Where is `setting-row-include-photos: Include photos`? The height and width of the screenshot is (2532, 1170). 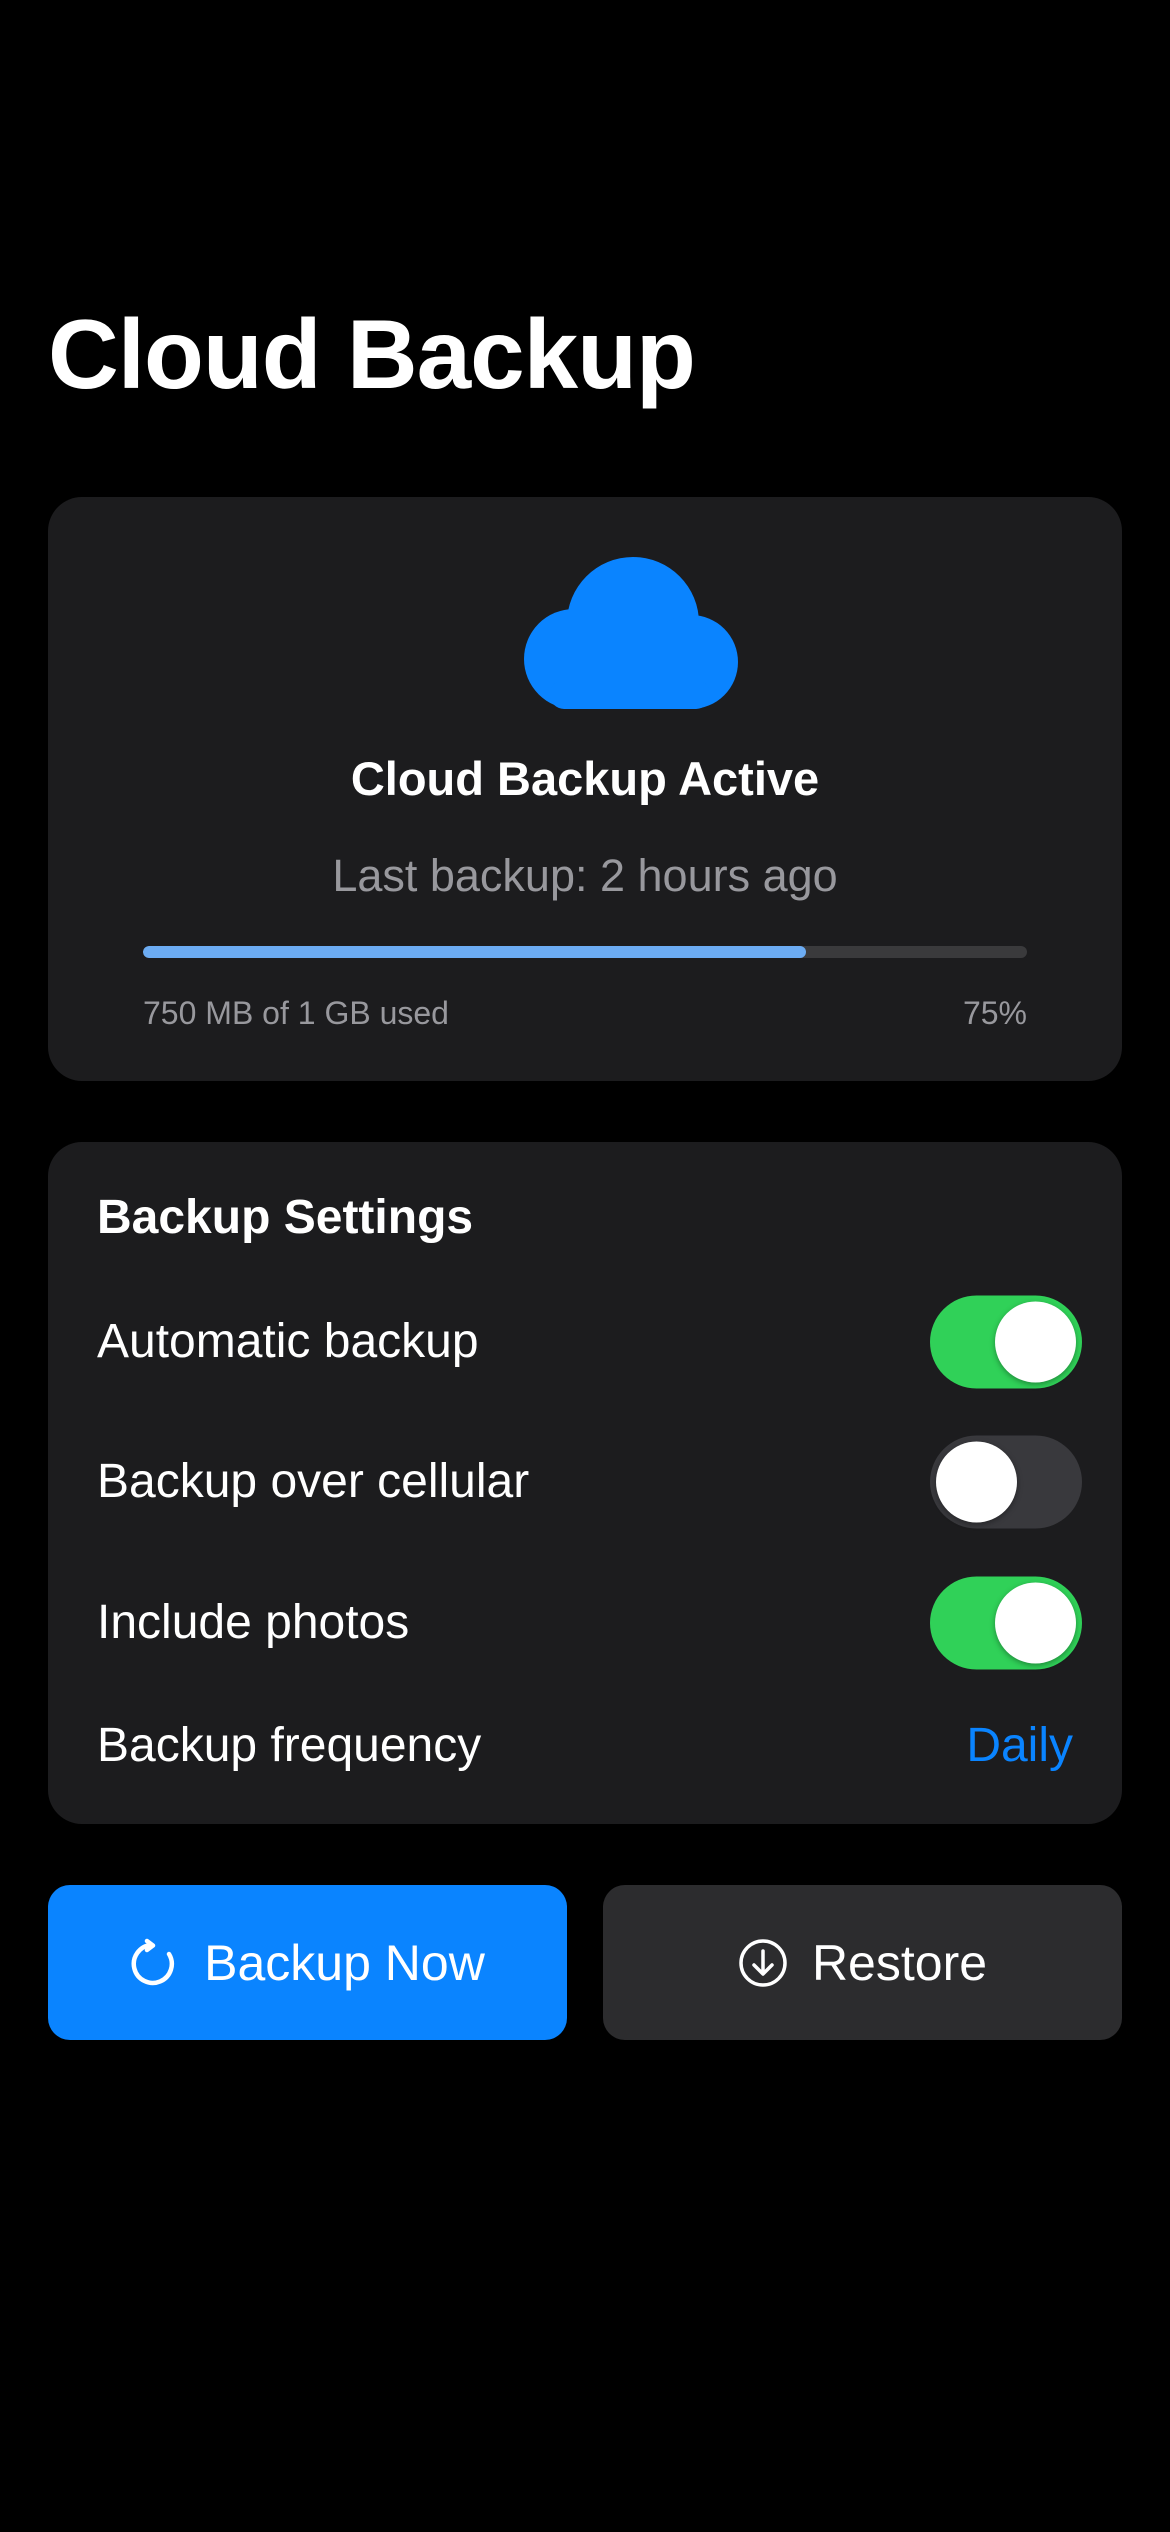
setting-row-include-photos: Include photos is located at coordinates (585, 1623).